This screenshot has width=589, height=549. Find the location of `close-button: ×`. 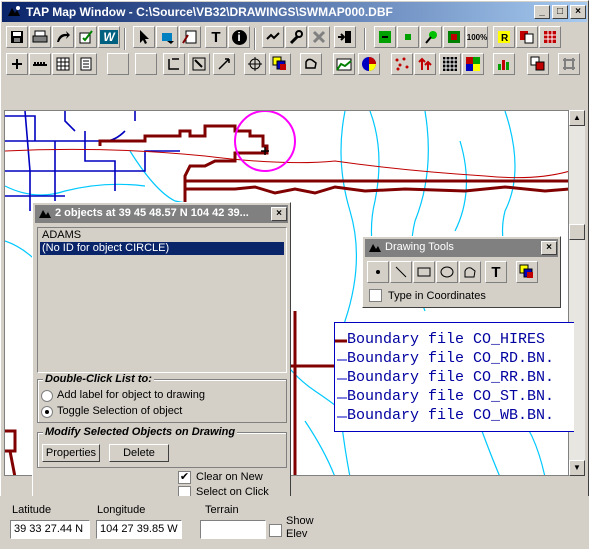

close-button: × is located at coordinates (578, 12).